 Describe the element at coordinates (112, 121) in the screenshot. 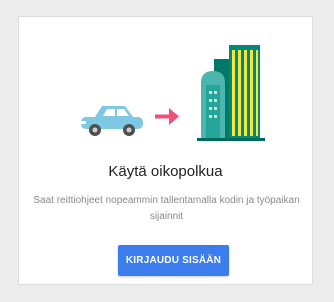

I see `car-icon` at that location.